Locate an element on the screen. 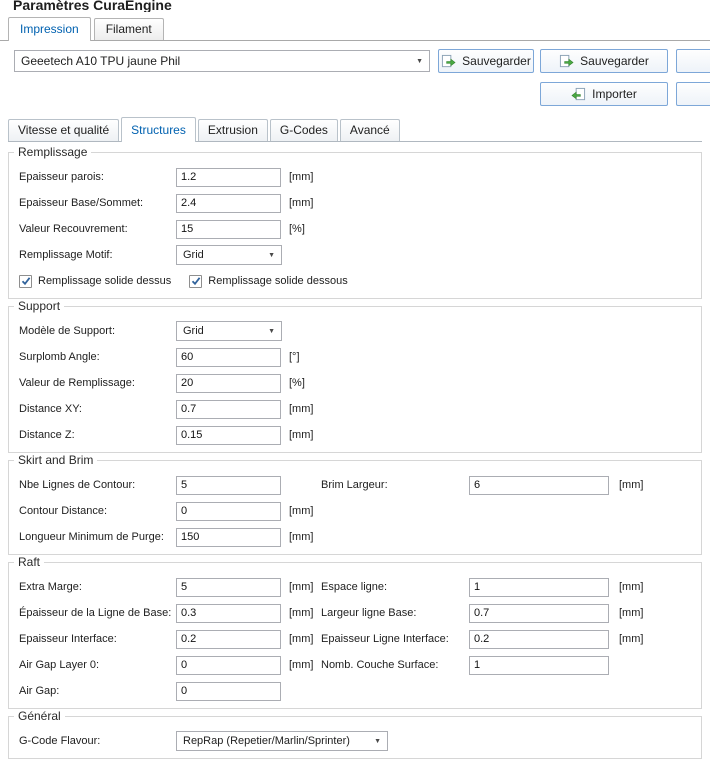  field-label: Epaisseur Interface: is located at coordinates (68, 639).